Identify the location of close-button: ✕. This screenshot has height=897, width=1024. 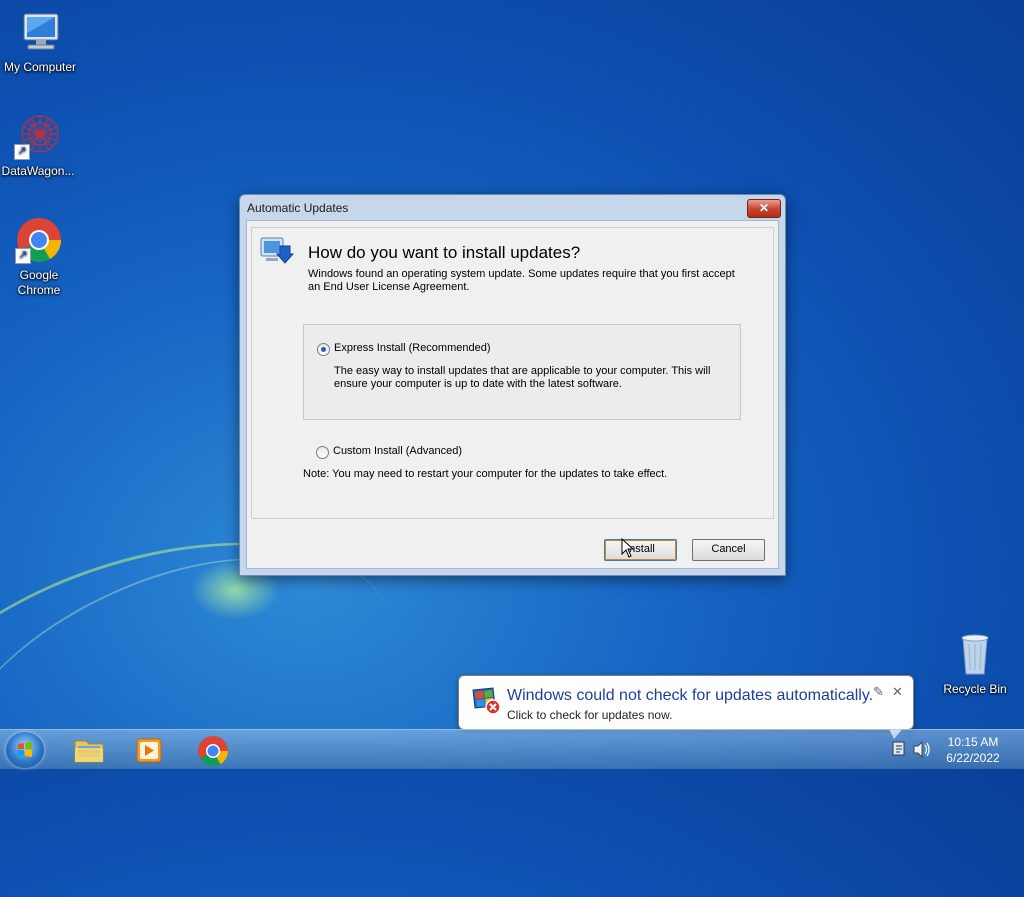
(764, 208).